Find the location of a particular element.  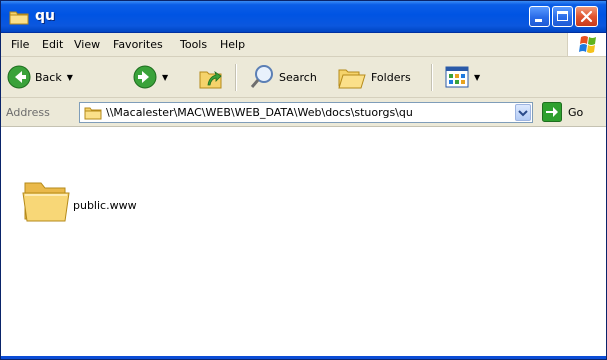

up-folder-icon is located at coordinates (210, 80).